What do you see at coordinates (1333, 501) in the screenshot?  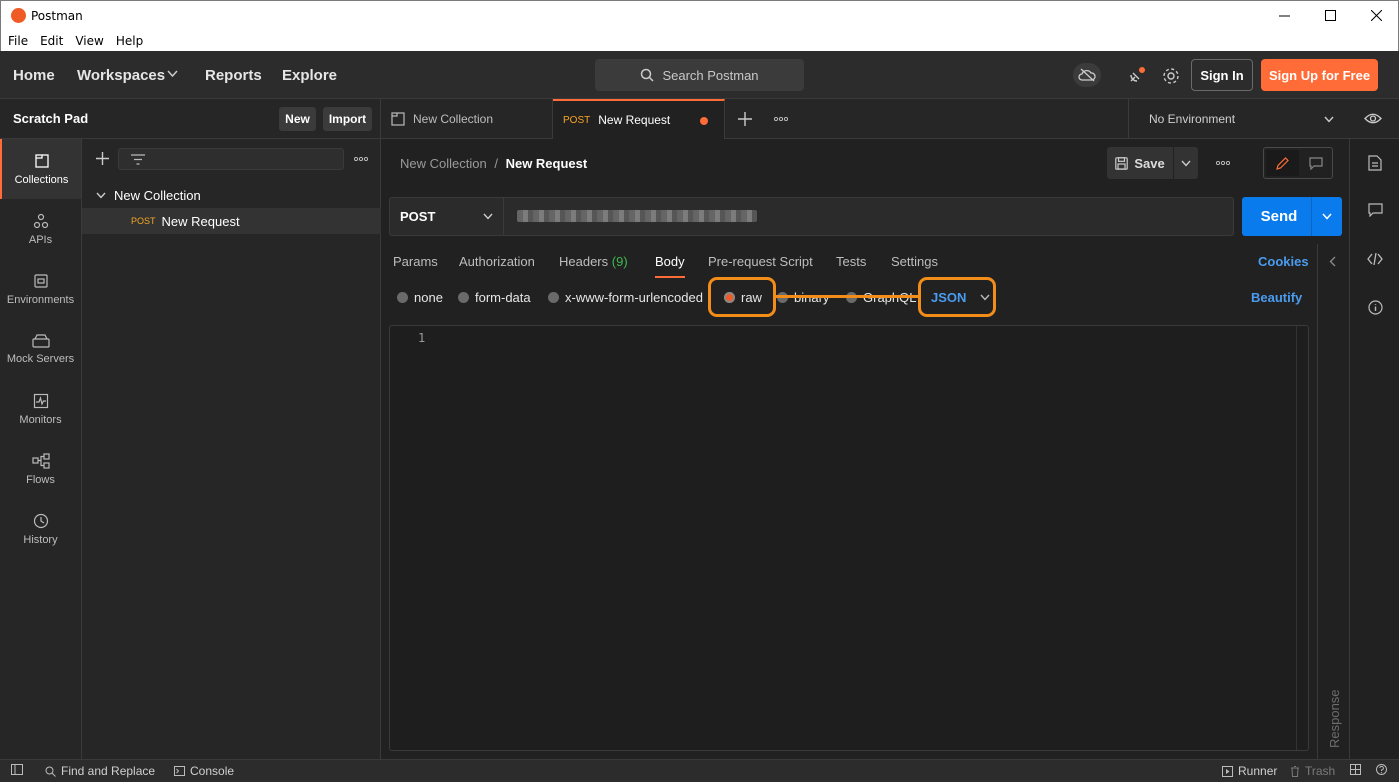 I see `response-pane-collapsed` at bounding box center [1333, 501].